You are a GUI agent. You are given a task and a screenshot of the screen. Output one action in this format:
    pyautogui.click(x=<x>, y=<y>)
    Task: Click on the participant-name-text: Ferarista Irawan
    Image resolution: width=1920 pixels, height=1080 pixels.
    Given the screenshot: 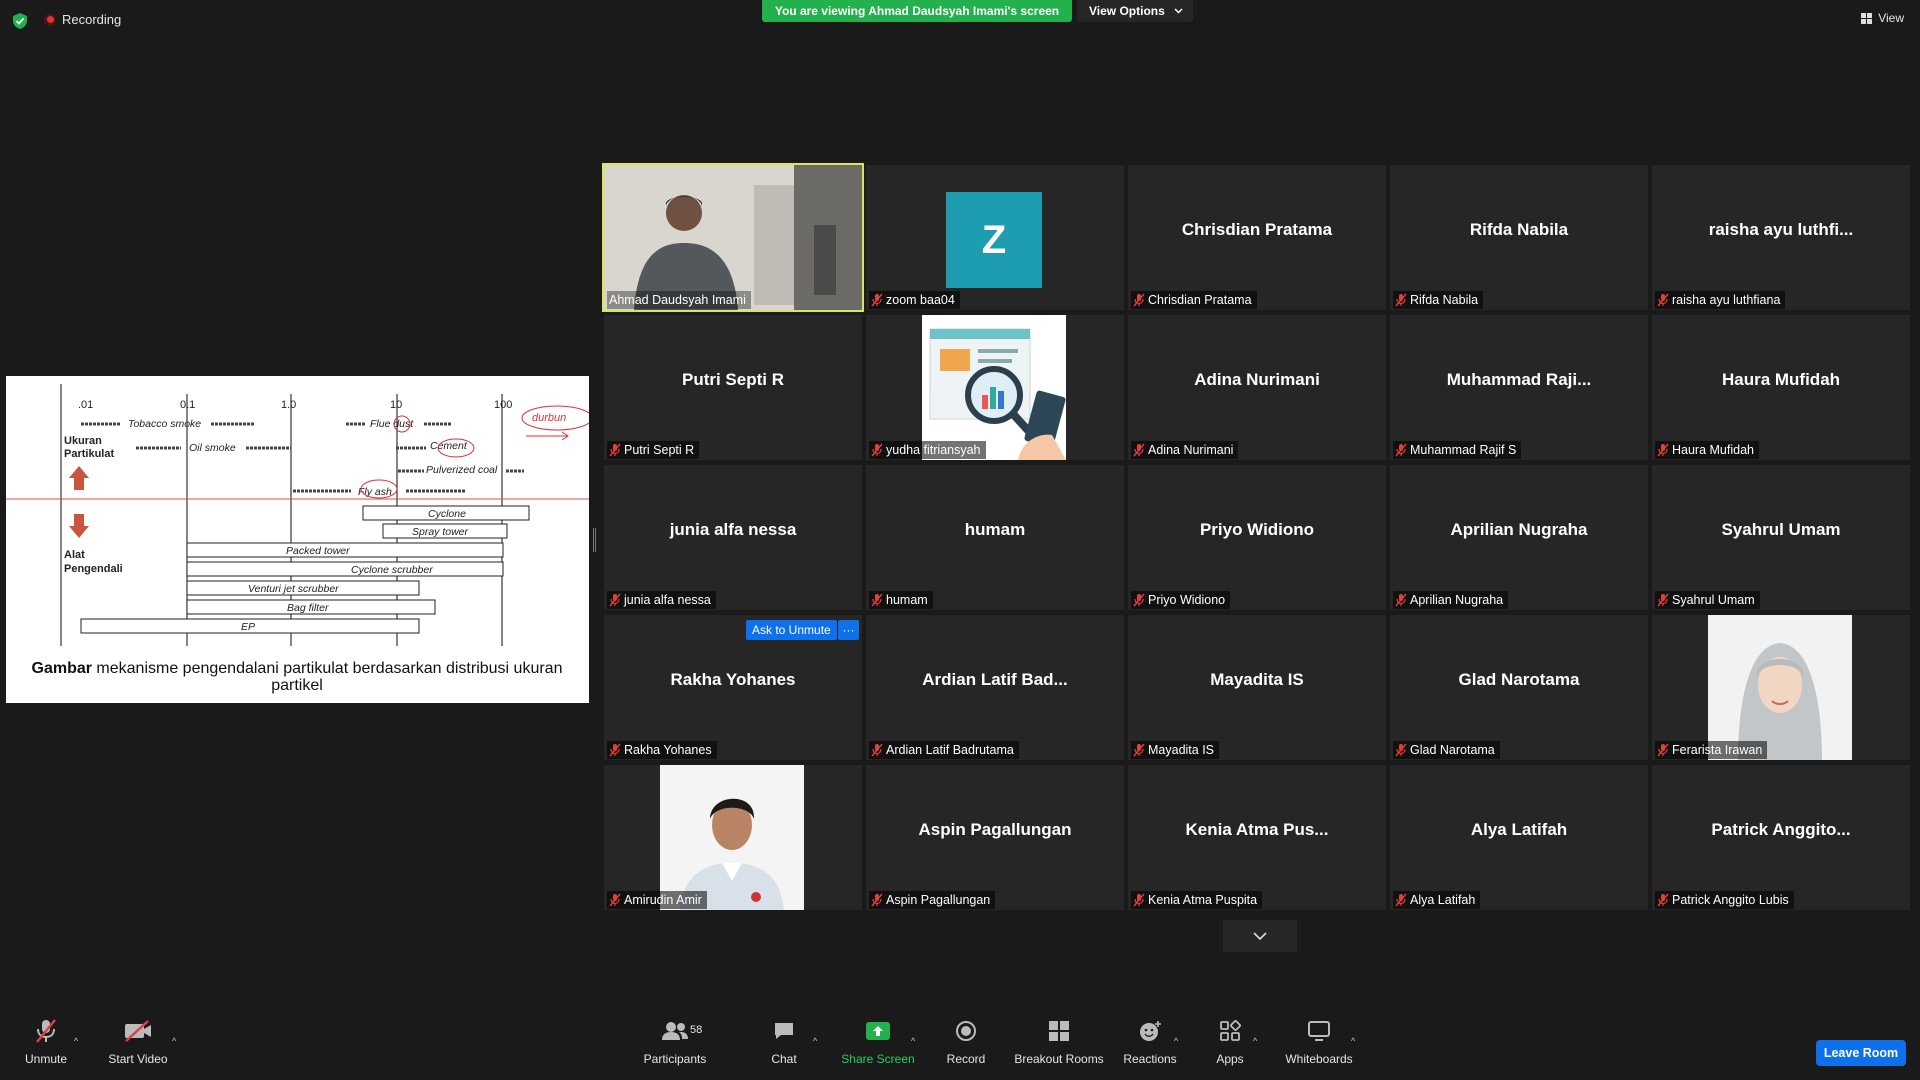 What is the action you would take?
    pyautogui.click(x=1717, y=750)
    